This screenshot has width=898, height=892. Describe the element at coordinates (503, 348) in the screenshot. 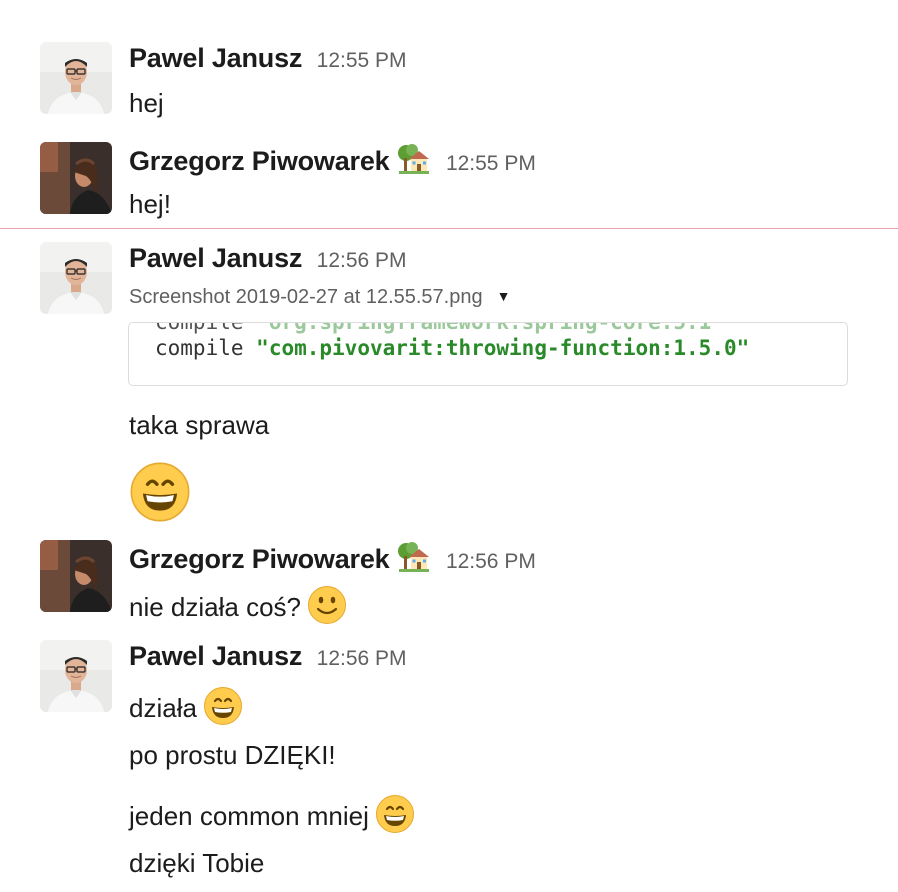

I see `code-string: "com.pivovarit:throwing-function:1.5.0"` at that location.